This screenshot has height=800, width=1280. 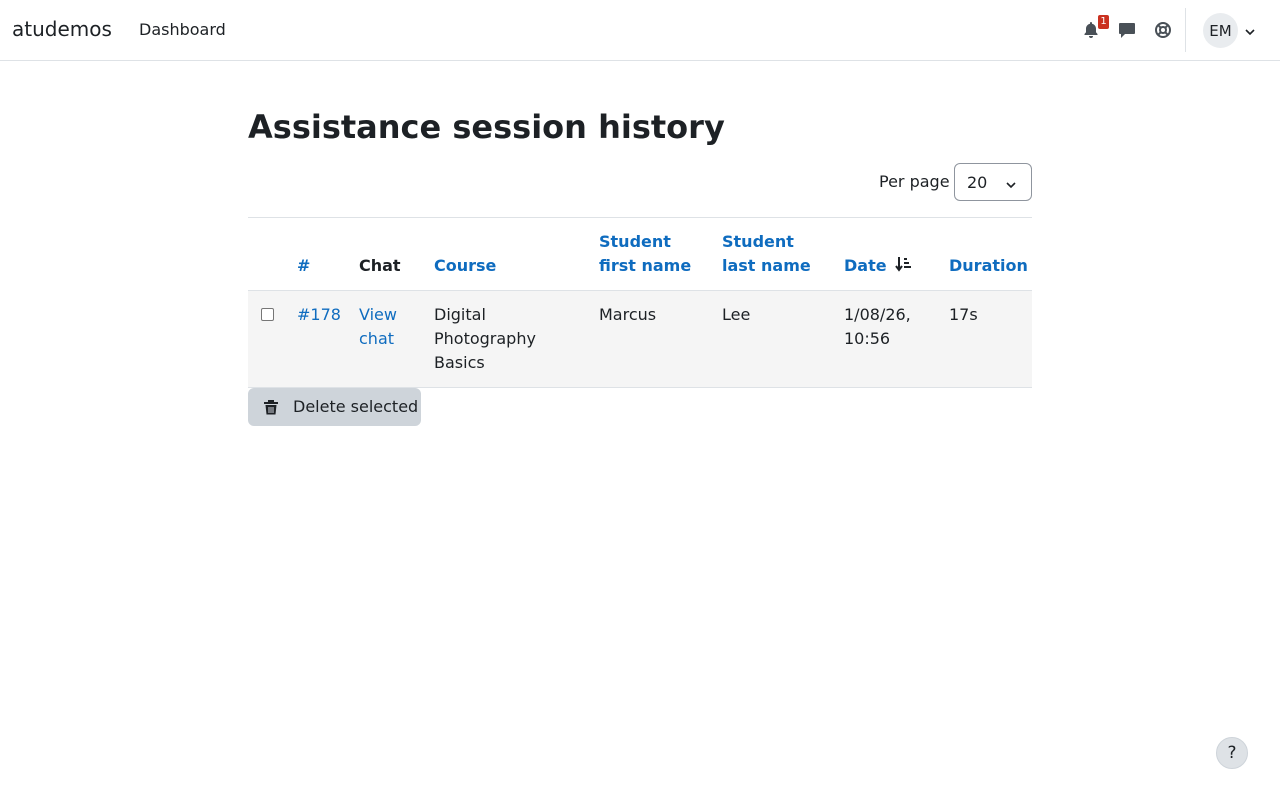 What do you see at coordinates (1185, 30) in the screenshot?
I see `navbar-divider` at bounding box center [1185, 30].